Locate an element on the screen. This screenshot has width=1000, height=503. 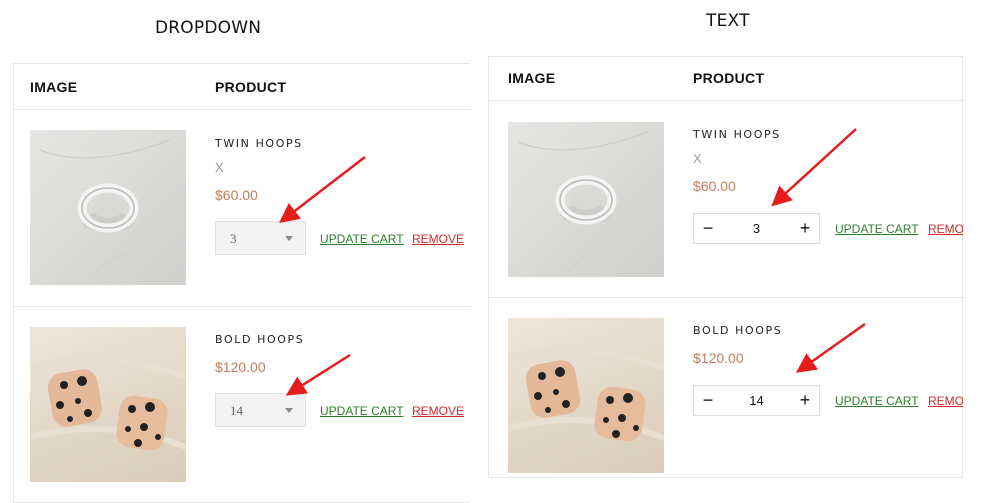
text-heading: TEXT is located at coordinates (728, 21).